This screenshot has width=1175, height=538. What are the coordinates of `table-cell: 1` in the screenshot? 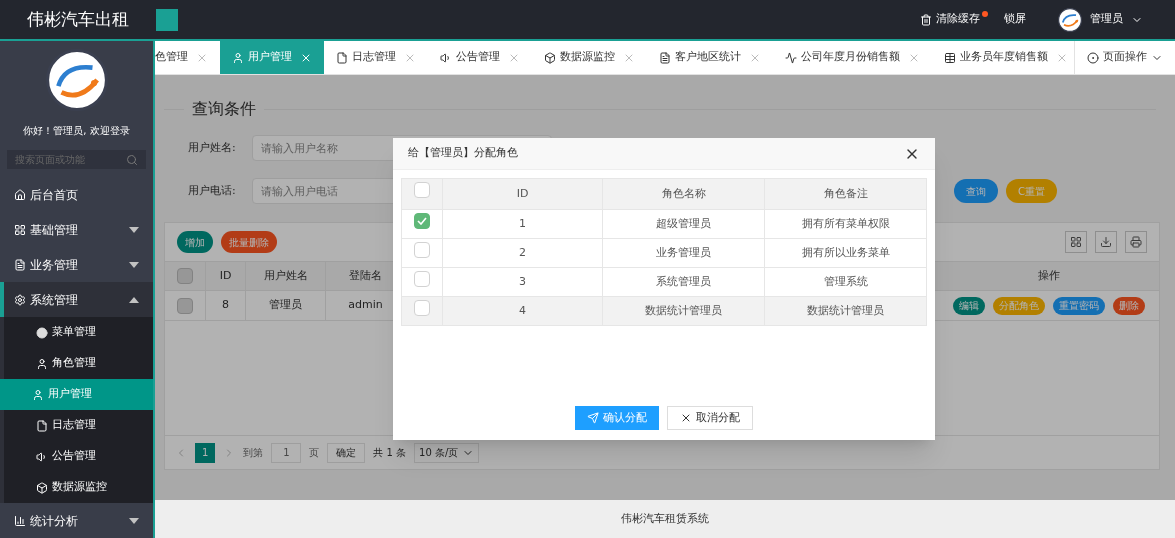 It's located at (522, 224).